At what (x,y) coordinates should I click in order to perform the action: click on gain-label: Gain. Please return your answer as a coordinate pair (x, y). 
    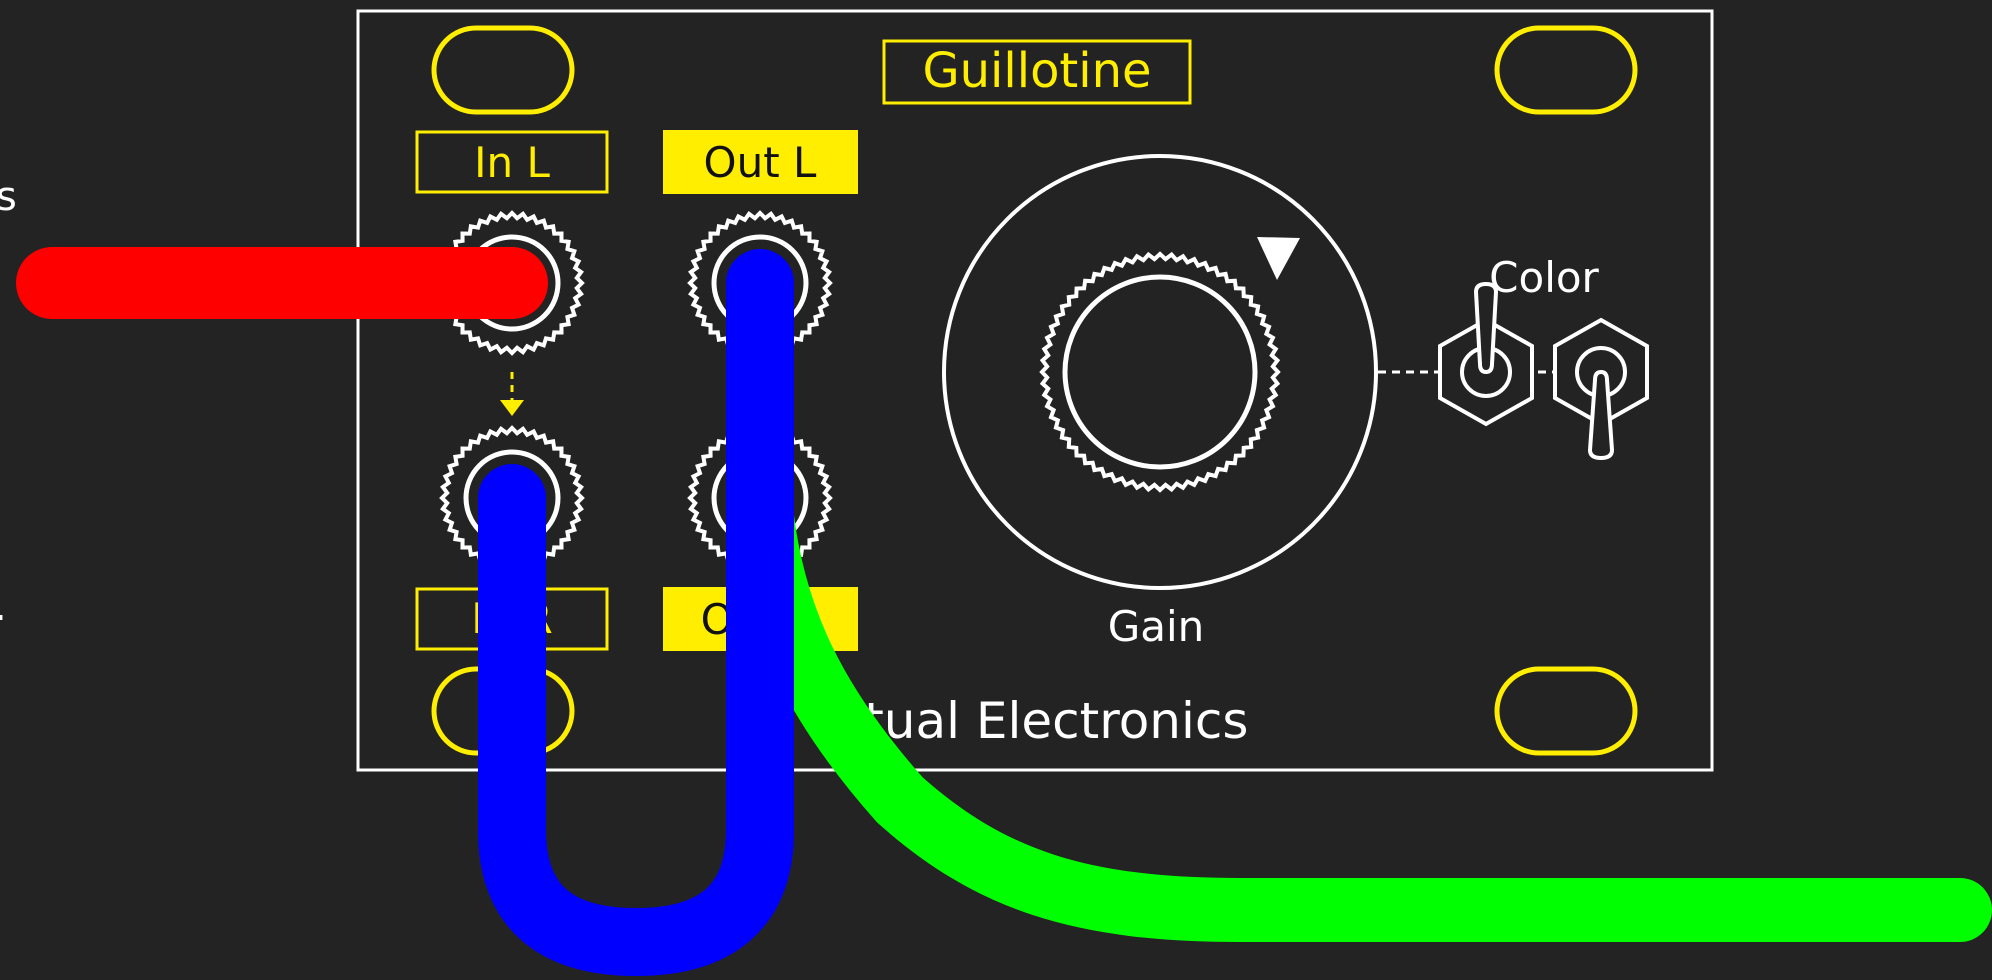
    Looking at the image, I should click on (1156, 626).